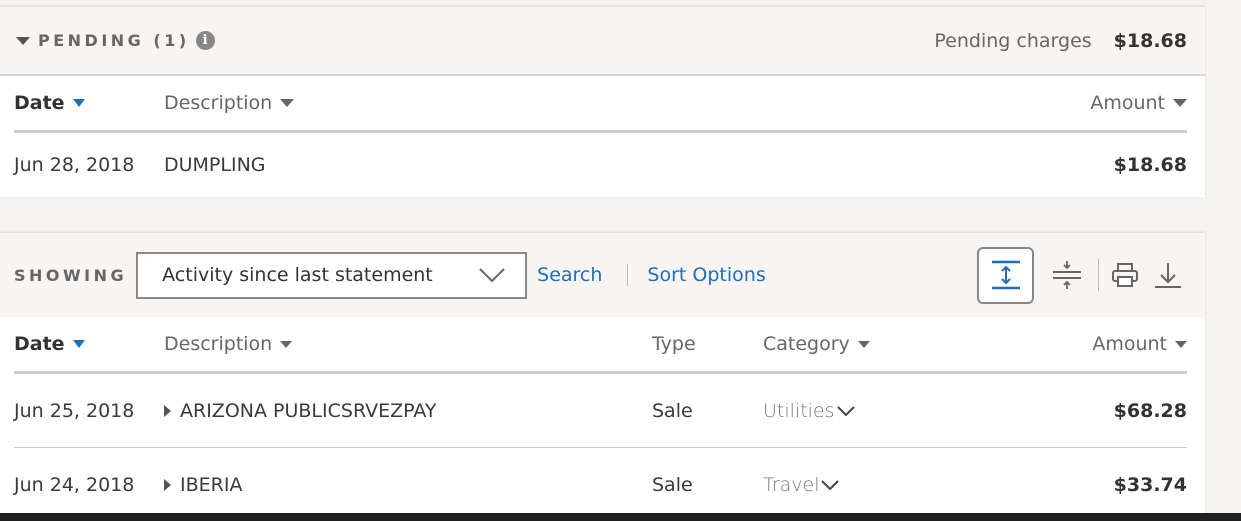  I want to click on row-description: ARIZONA PUBLICSRVEZPAY, so click(308, 410).